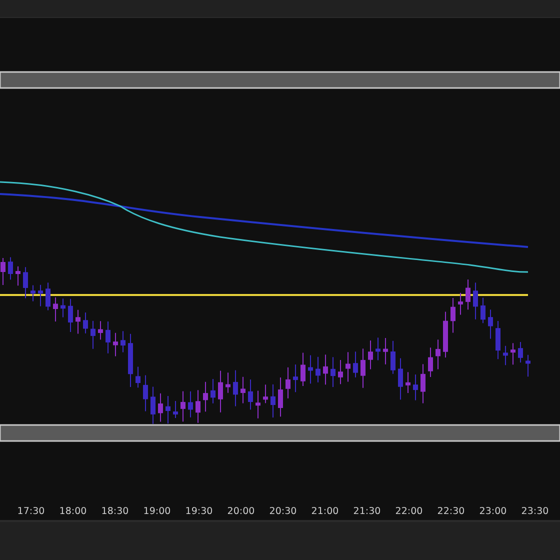 This screenshot has height=560, width=560. I want to click on time-label: 18:30, so click(115, 512).